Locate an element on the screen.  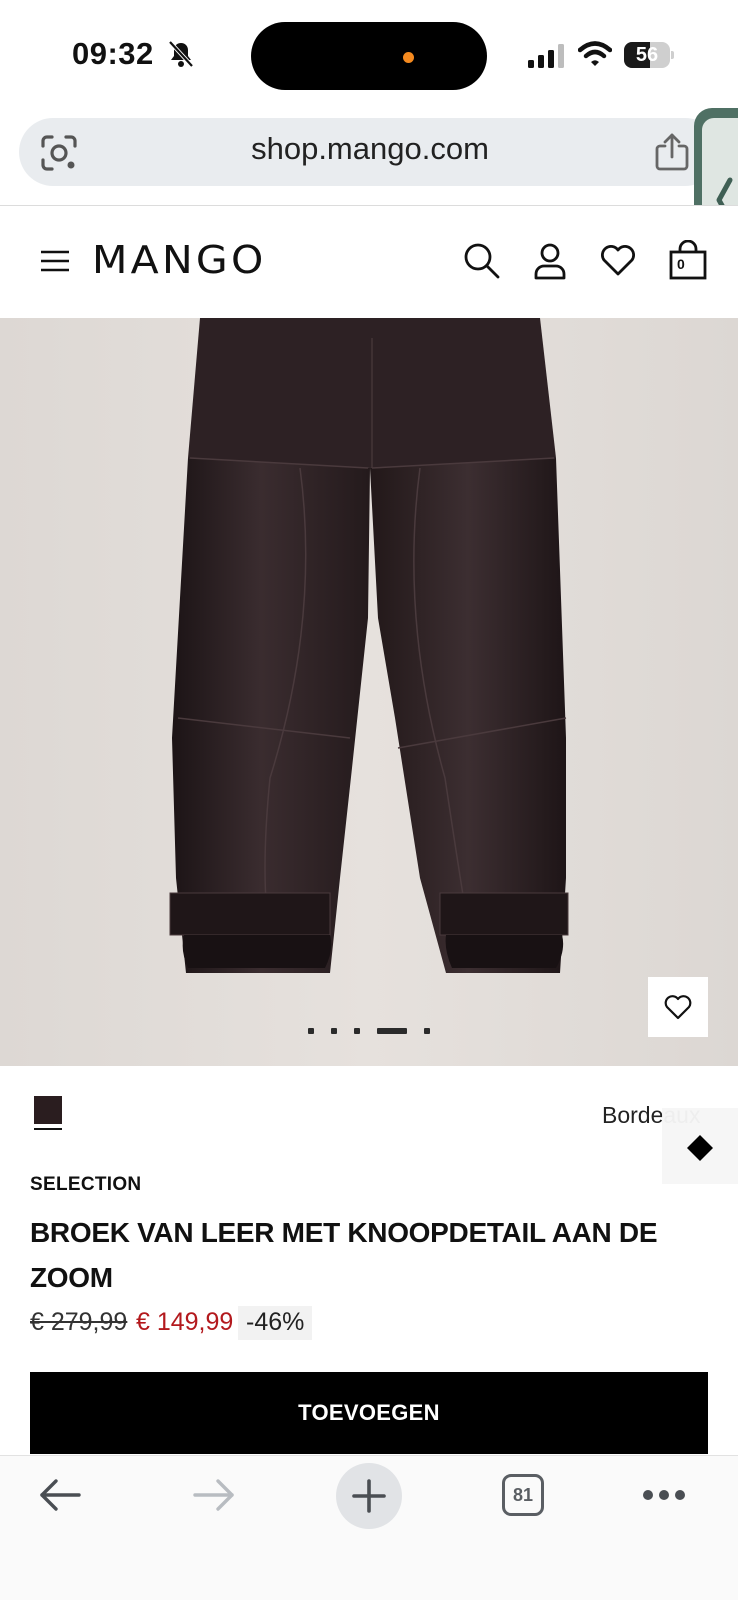
add-to-bag-button: TOEVOEGEN is located at coordinates (369, 1413).